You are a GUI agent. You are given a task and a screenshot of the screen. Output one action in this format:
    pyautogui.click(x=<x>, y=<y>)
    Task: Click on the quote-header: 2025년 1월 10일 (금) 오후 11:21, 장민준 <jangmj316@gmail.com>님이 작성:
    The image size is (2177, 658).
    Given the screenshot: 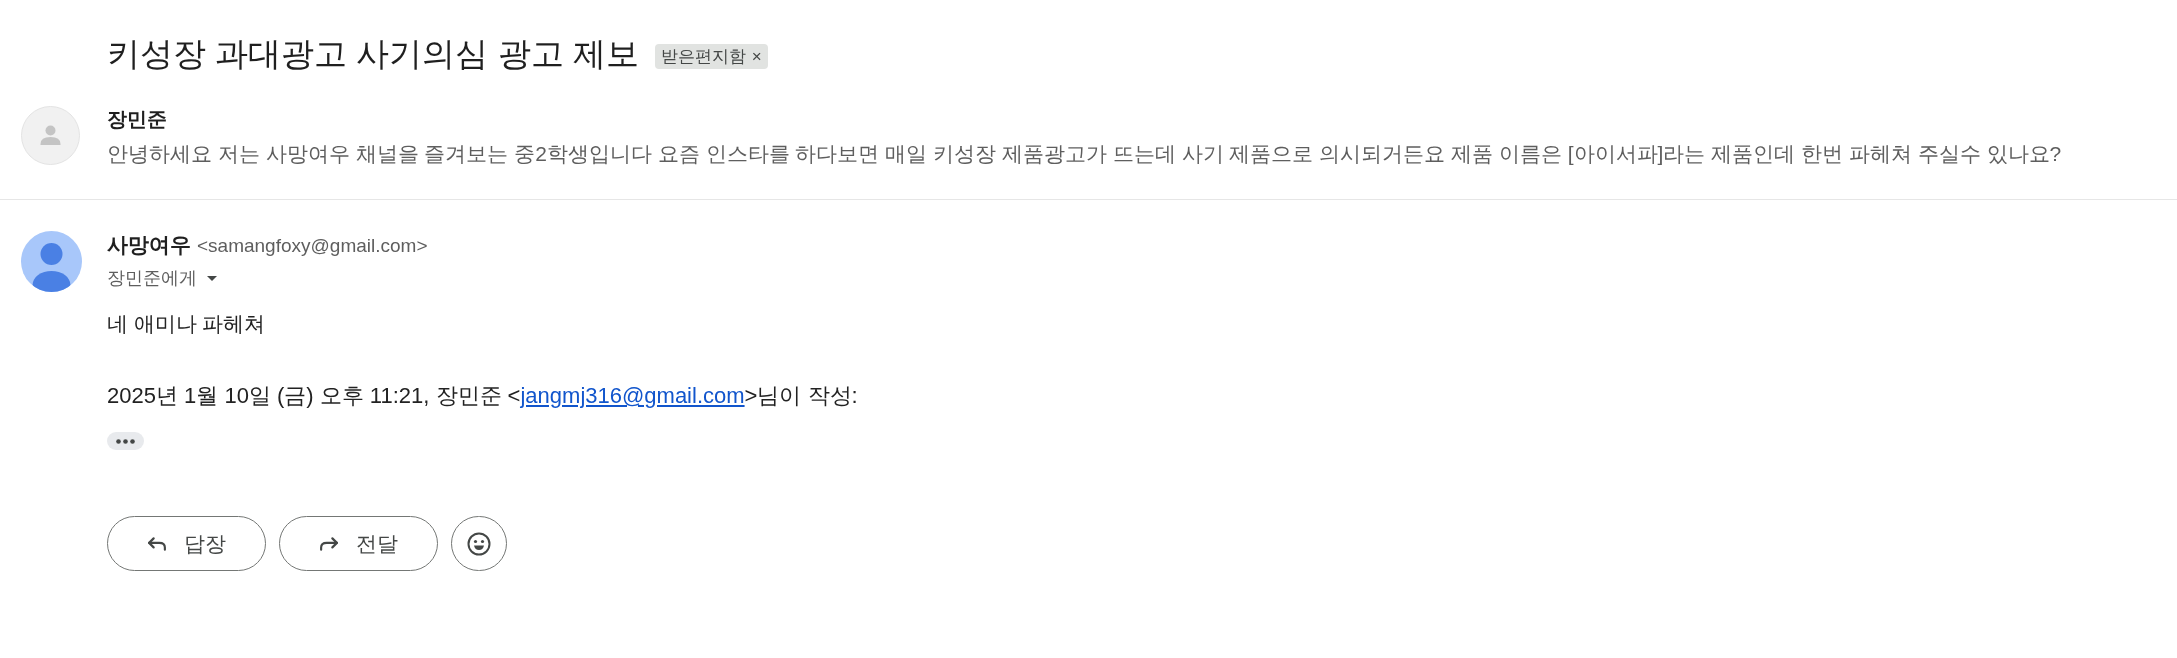 What is the action you would take?
    pyautogui.click(x=482, y=396)
    